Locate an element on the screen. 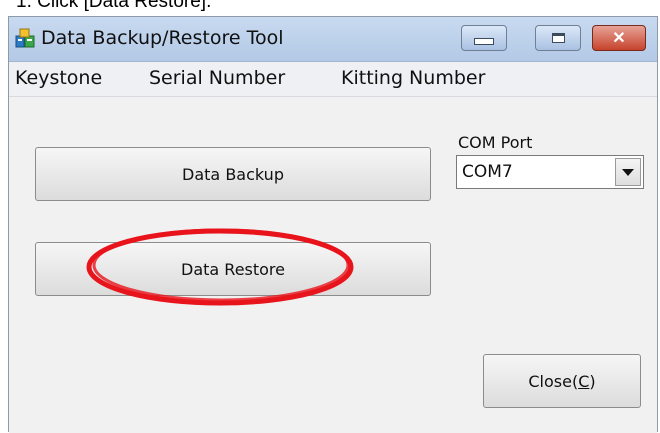  window-title: Data Backup/Restore Tool is located at coordinates (162, 38).